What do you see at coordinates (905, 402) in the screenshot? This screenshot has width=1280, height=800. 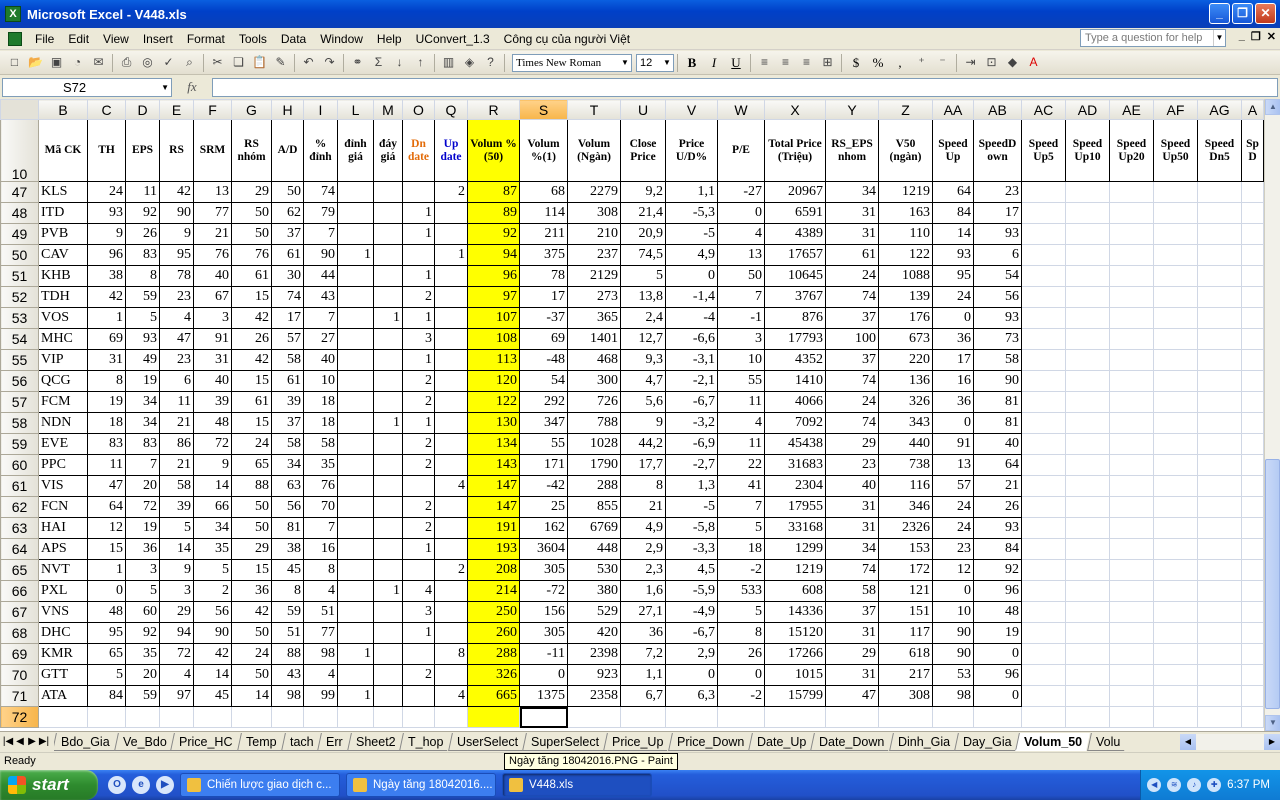 I see `cell: 326` at bounding box center [905, 402].